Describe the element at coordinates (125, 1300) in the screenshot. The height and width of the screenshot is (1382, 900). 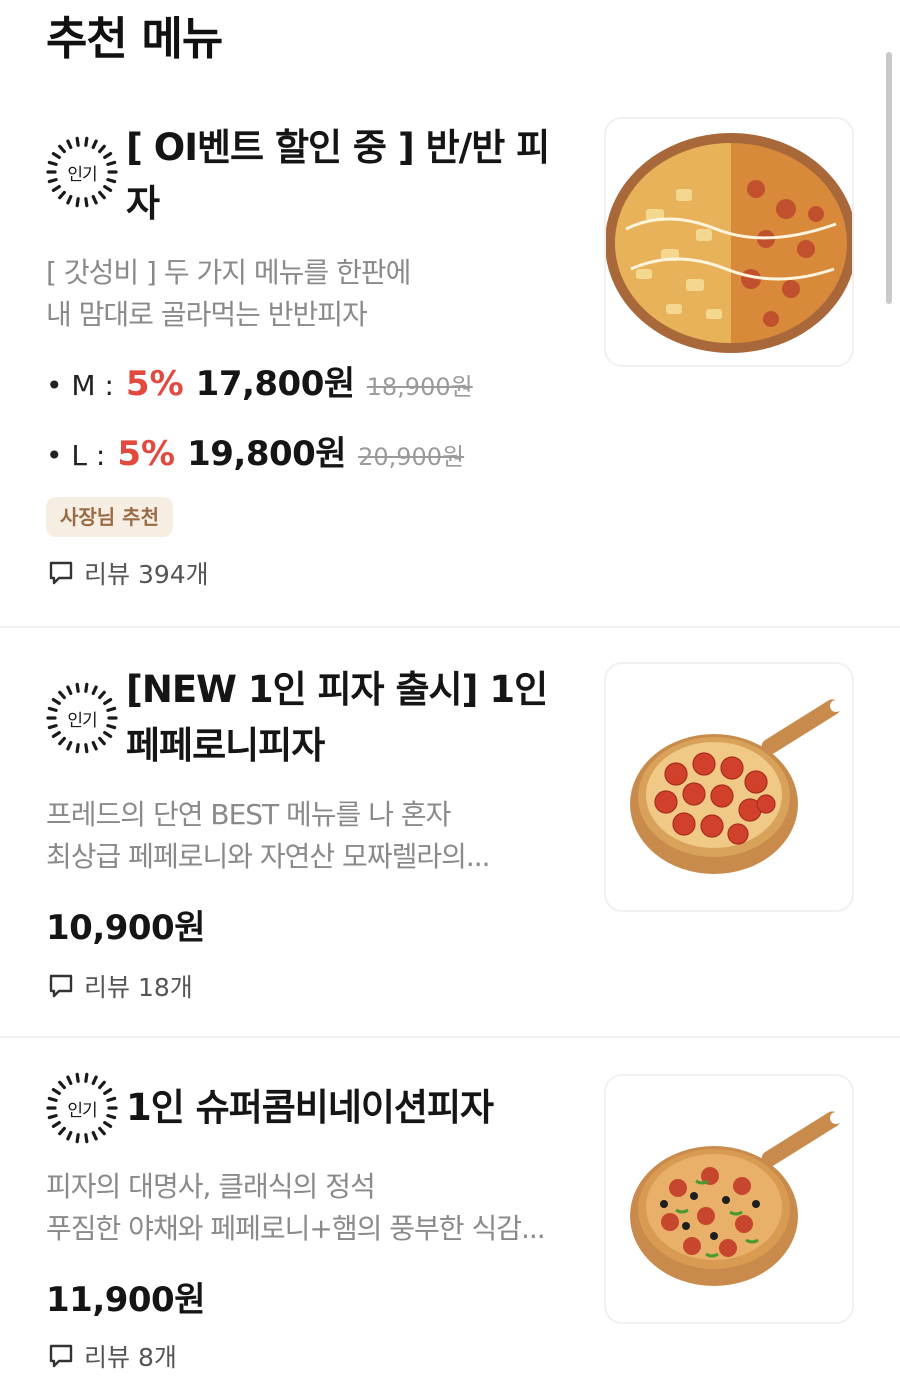
I see `item-price: 11,900원` at that location.